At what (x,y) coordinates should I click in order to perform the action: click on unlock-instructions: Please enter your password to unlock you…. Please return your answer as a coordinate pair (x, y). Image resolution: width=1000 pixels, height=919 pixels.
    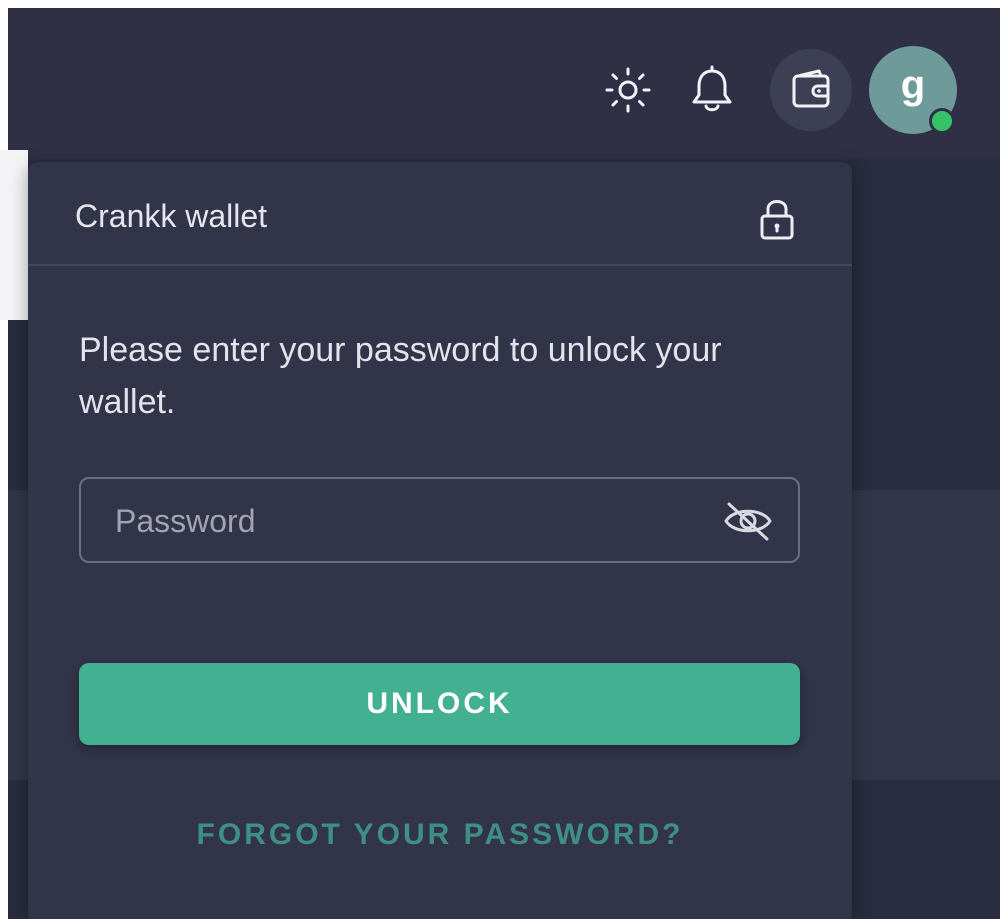
    Looking at the image, I should click on (400, 376).